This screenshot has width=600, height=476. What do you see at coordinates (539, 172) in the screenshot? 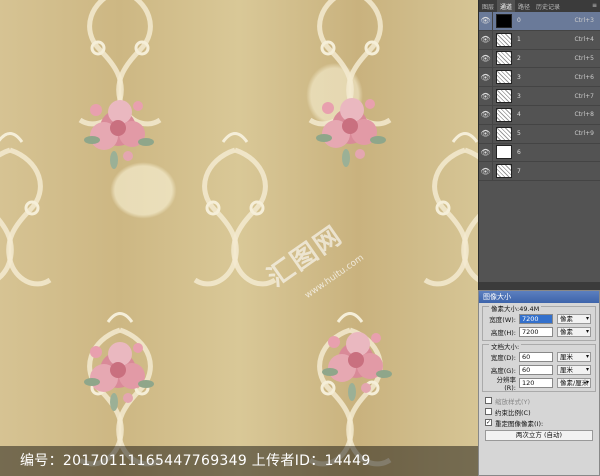
I see `channel-row: 👁 7` at bounding box center [539, 172].